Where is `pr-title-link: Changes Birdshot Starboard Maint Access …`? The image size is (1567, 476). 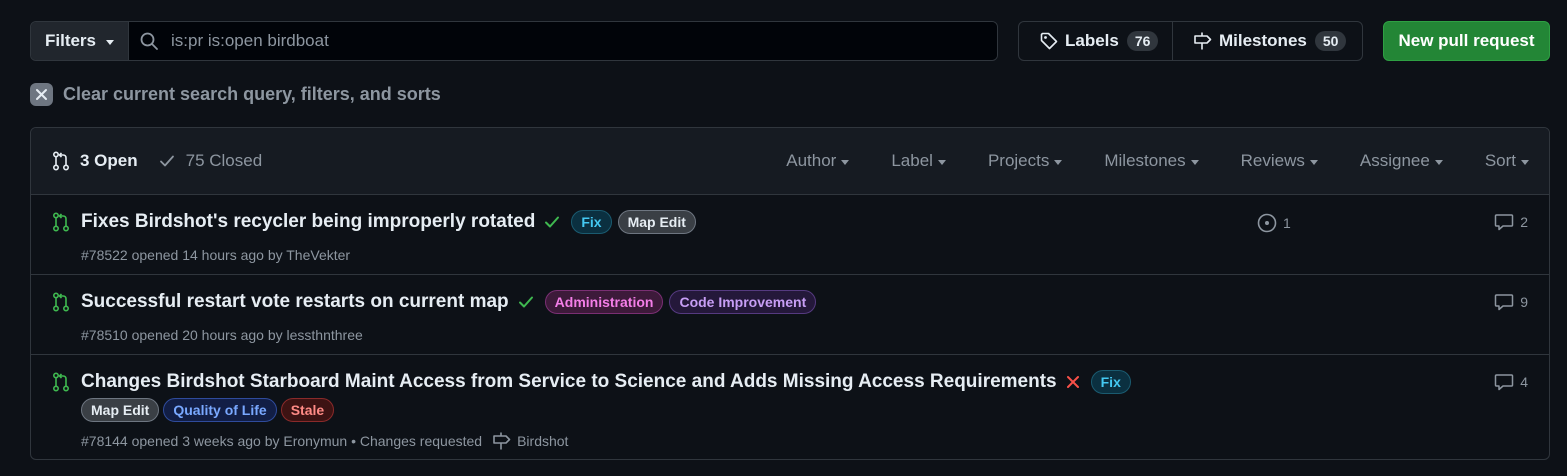
pr-title-link: Changes Birdshot Starboard Maint Access … is located at coordinates (569, 382).